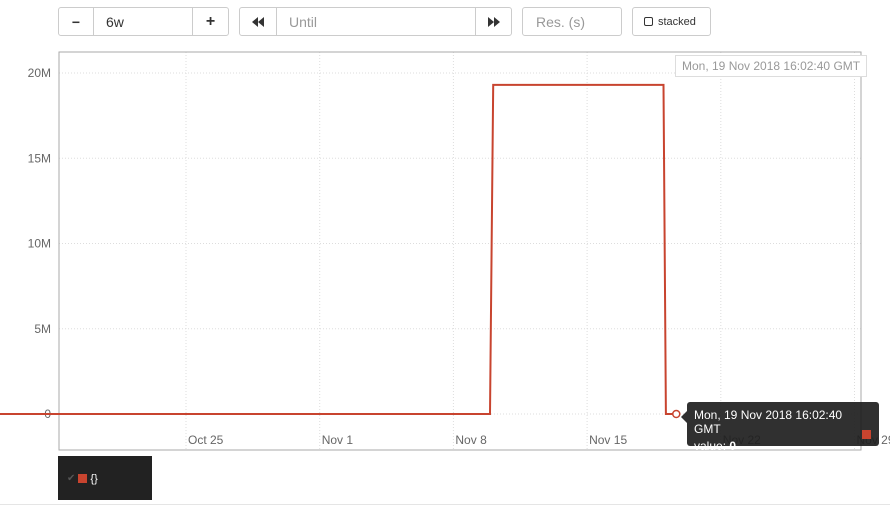  Describe the element at coordinates (710, 446) in the screenshot. I see `tooltip-value-label: value:` at that location.